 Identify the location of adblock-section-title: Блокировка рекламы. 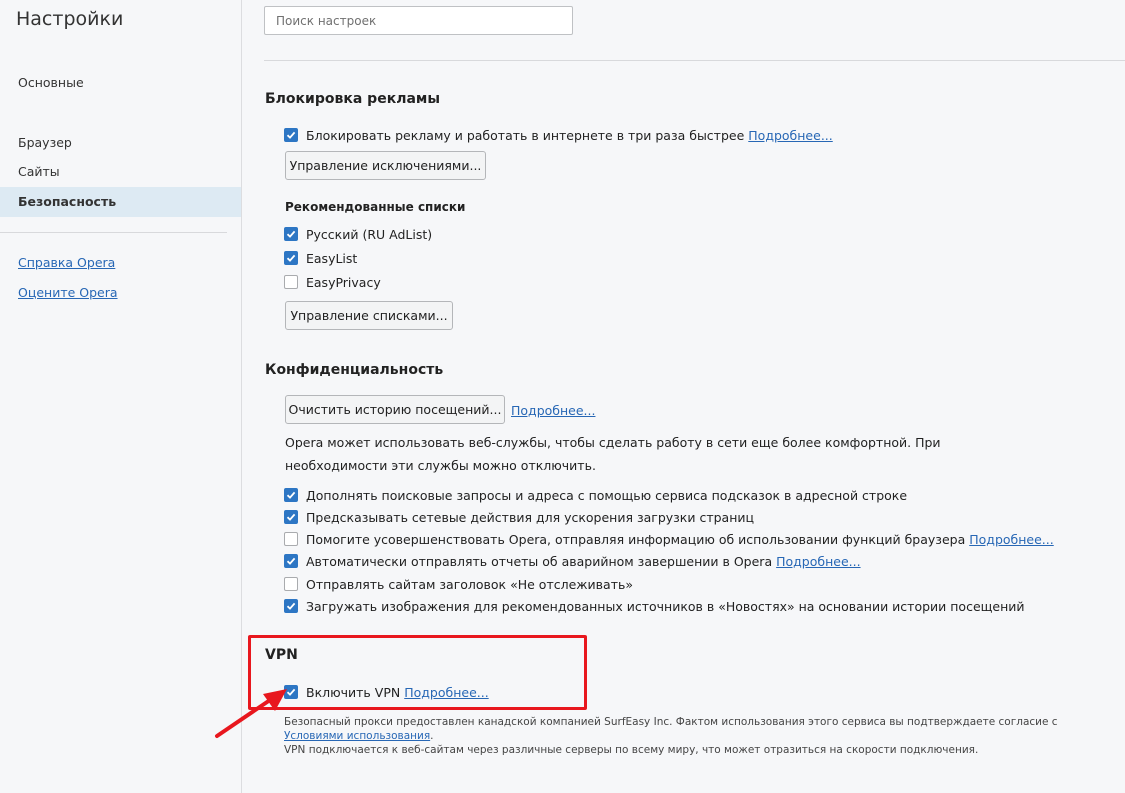
(352, 99).